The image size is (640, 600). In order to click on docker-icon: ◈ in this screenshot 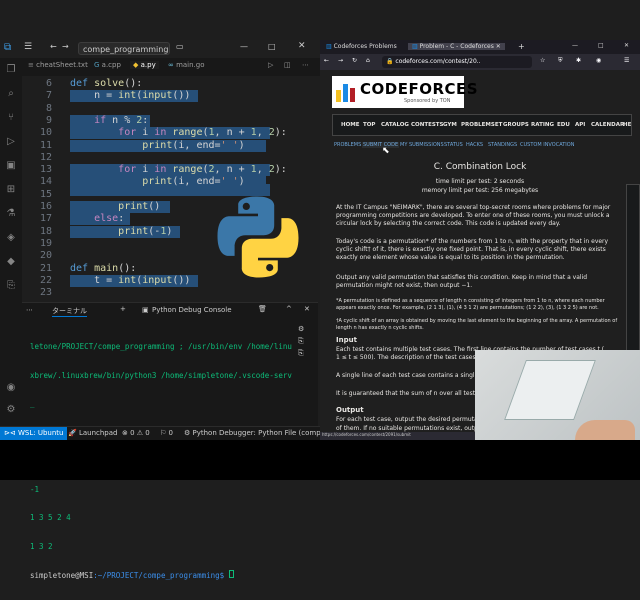, I will do `click(11, 238)`.